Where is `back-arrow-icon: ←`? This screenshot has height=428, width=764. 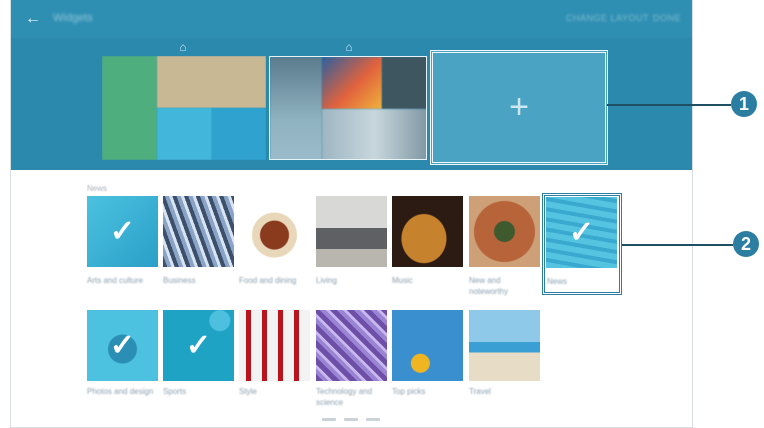
back-arrow-icon: ← is located at coordinates (33, 19).